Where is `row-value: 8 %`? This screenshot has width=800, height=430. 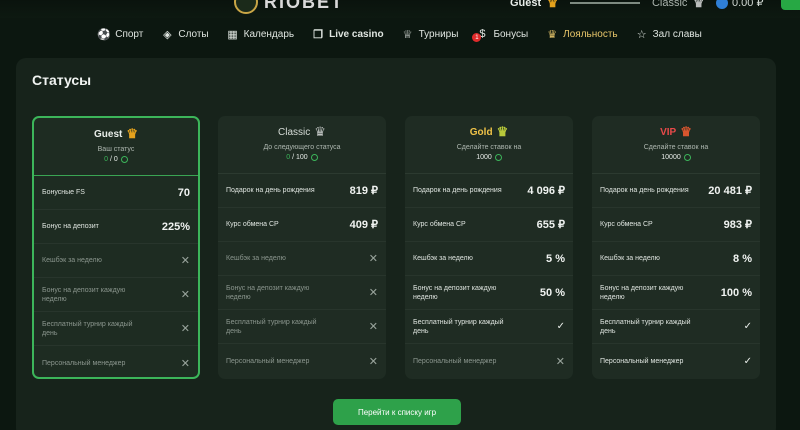 row-value: 8 % is located at coordinates (742, 258).